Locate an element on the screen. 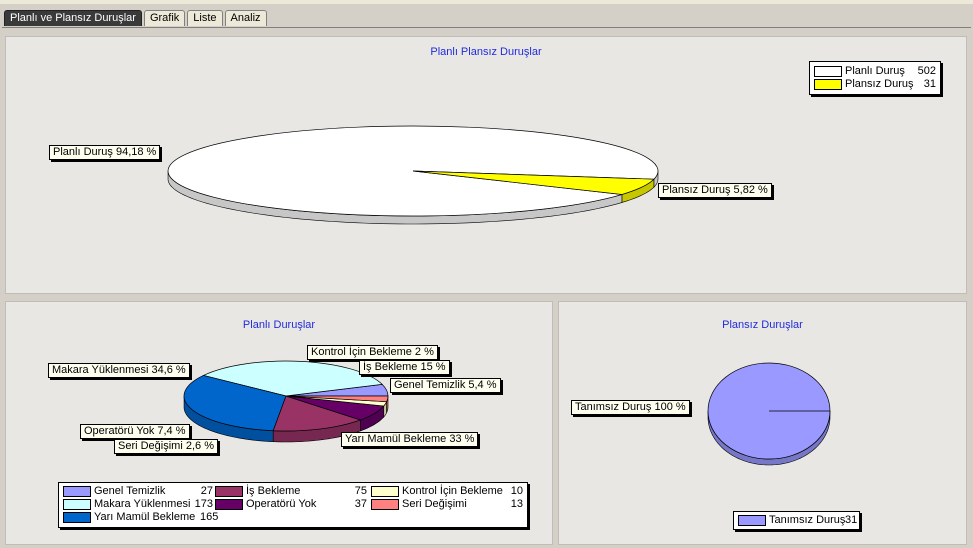 The width and height of the screenshot is (973, 548). legend-value: 173 is located at coordinates (203, 504).